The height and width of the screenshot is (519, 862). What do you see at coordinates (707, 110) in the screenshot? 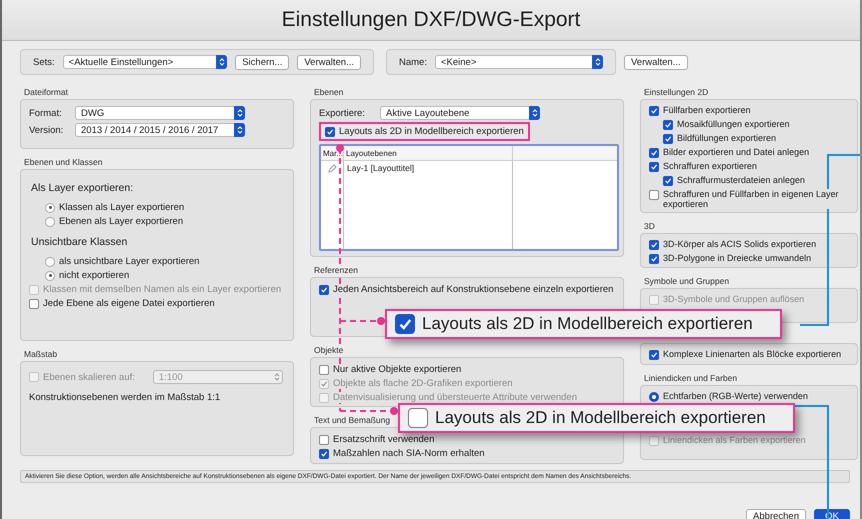
I see `option-label: Füllfarben exportieren` at bounding box center [707, 110].